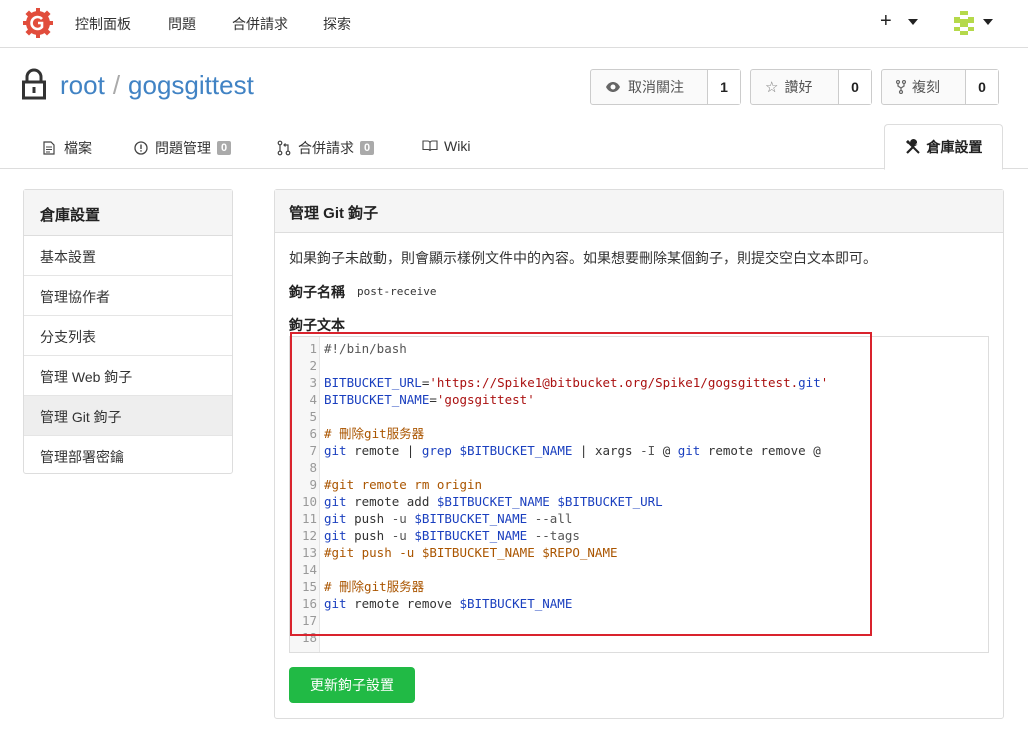  Describe the element at coordinates (128, 456) in the screenshot. I see `sidebar-item-deploy-keys: 管理部署密鑰` at that location.